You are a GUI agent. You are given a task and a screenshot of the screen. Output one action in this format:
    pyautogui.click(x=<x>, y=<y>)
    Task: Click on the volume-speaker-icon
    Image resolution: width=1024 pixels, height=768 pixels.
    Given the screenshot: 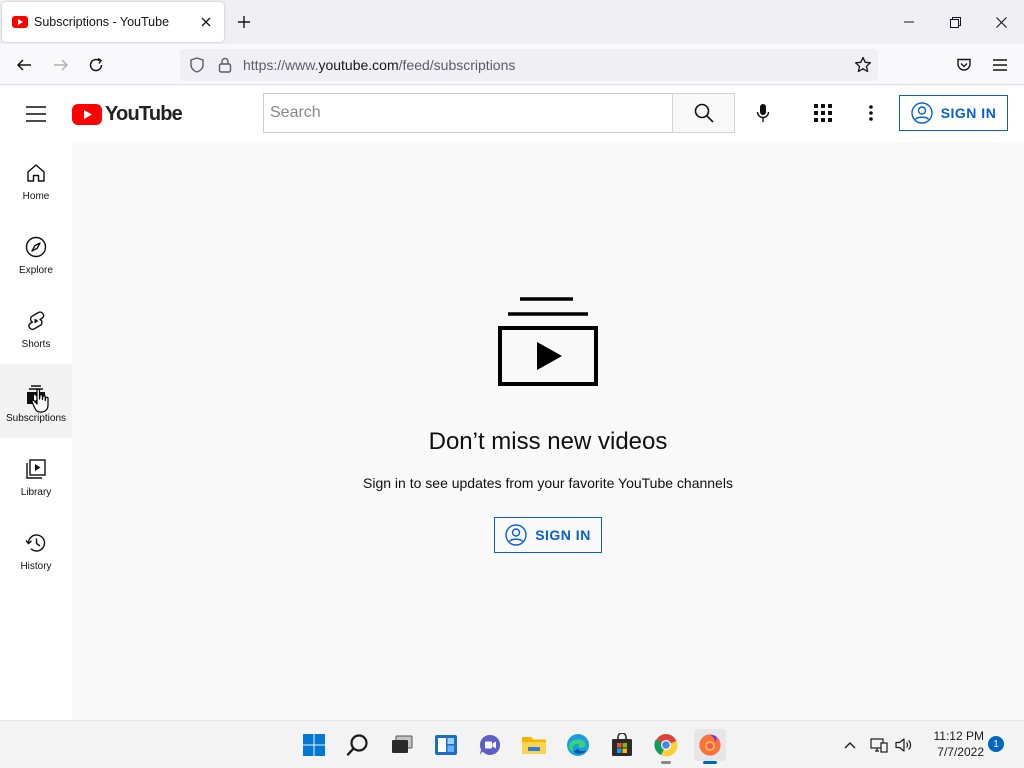 What is the action you would take?
    pyautogui.click(x=904, y=745)
    